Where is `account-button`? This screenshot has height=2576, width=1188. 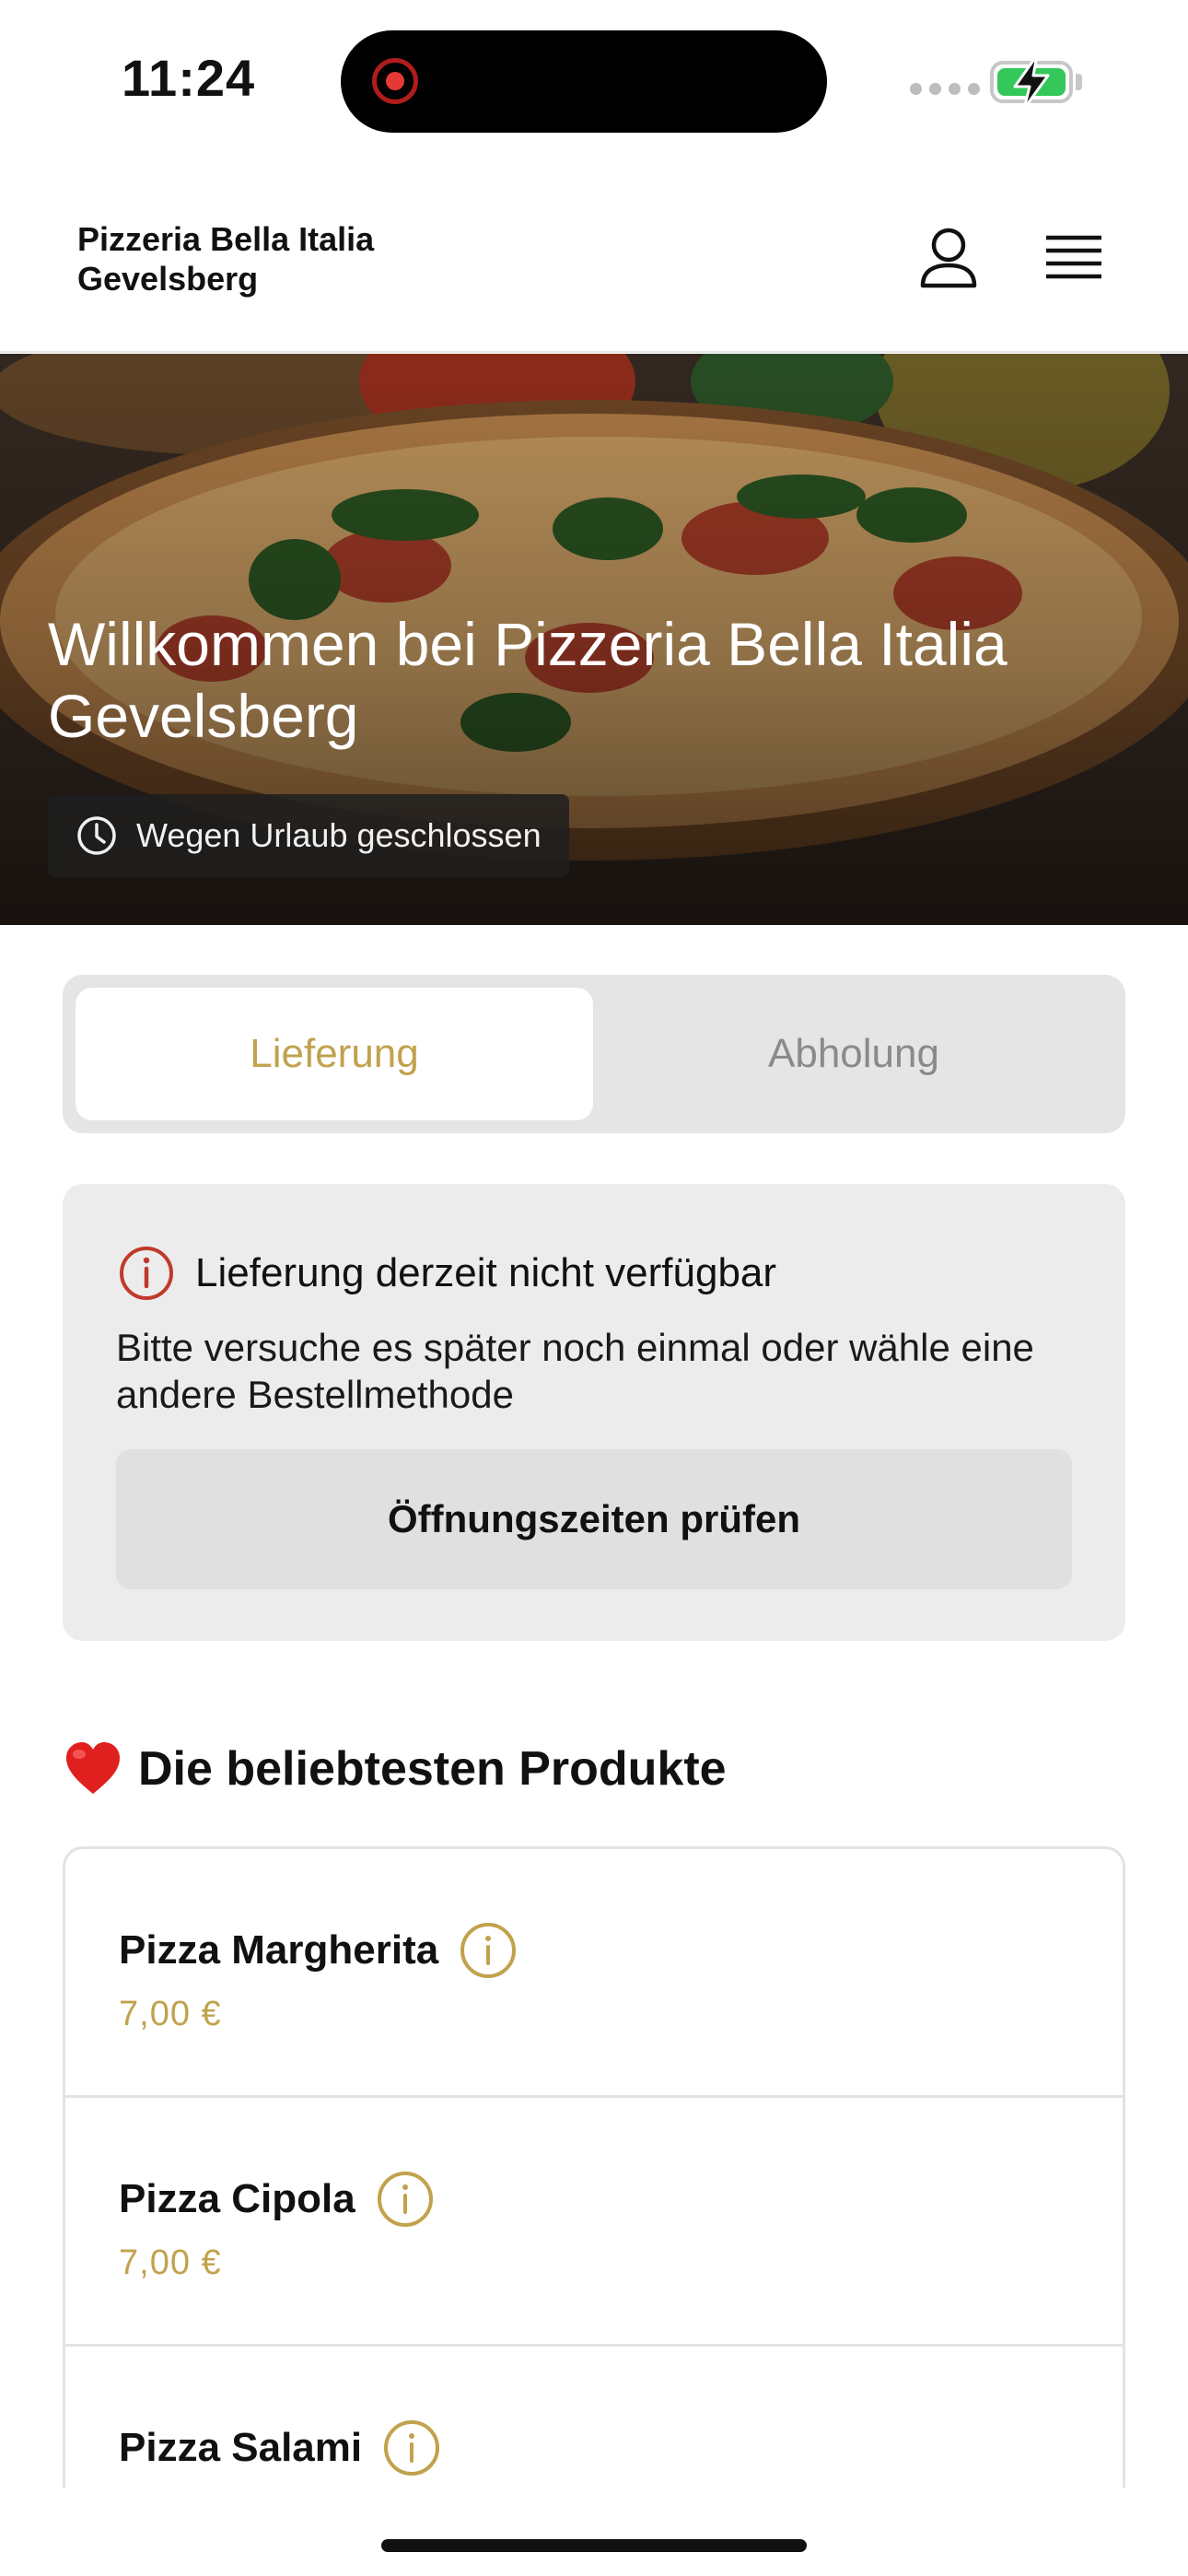 account-button is located at coordinates (948, 258).